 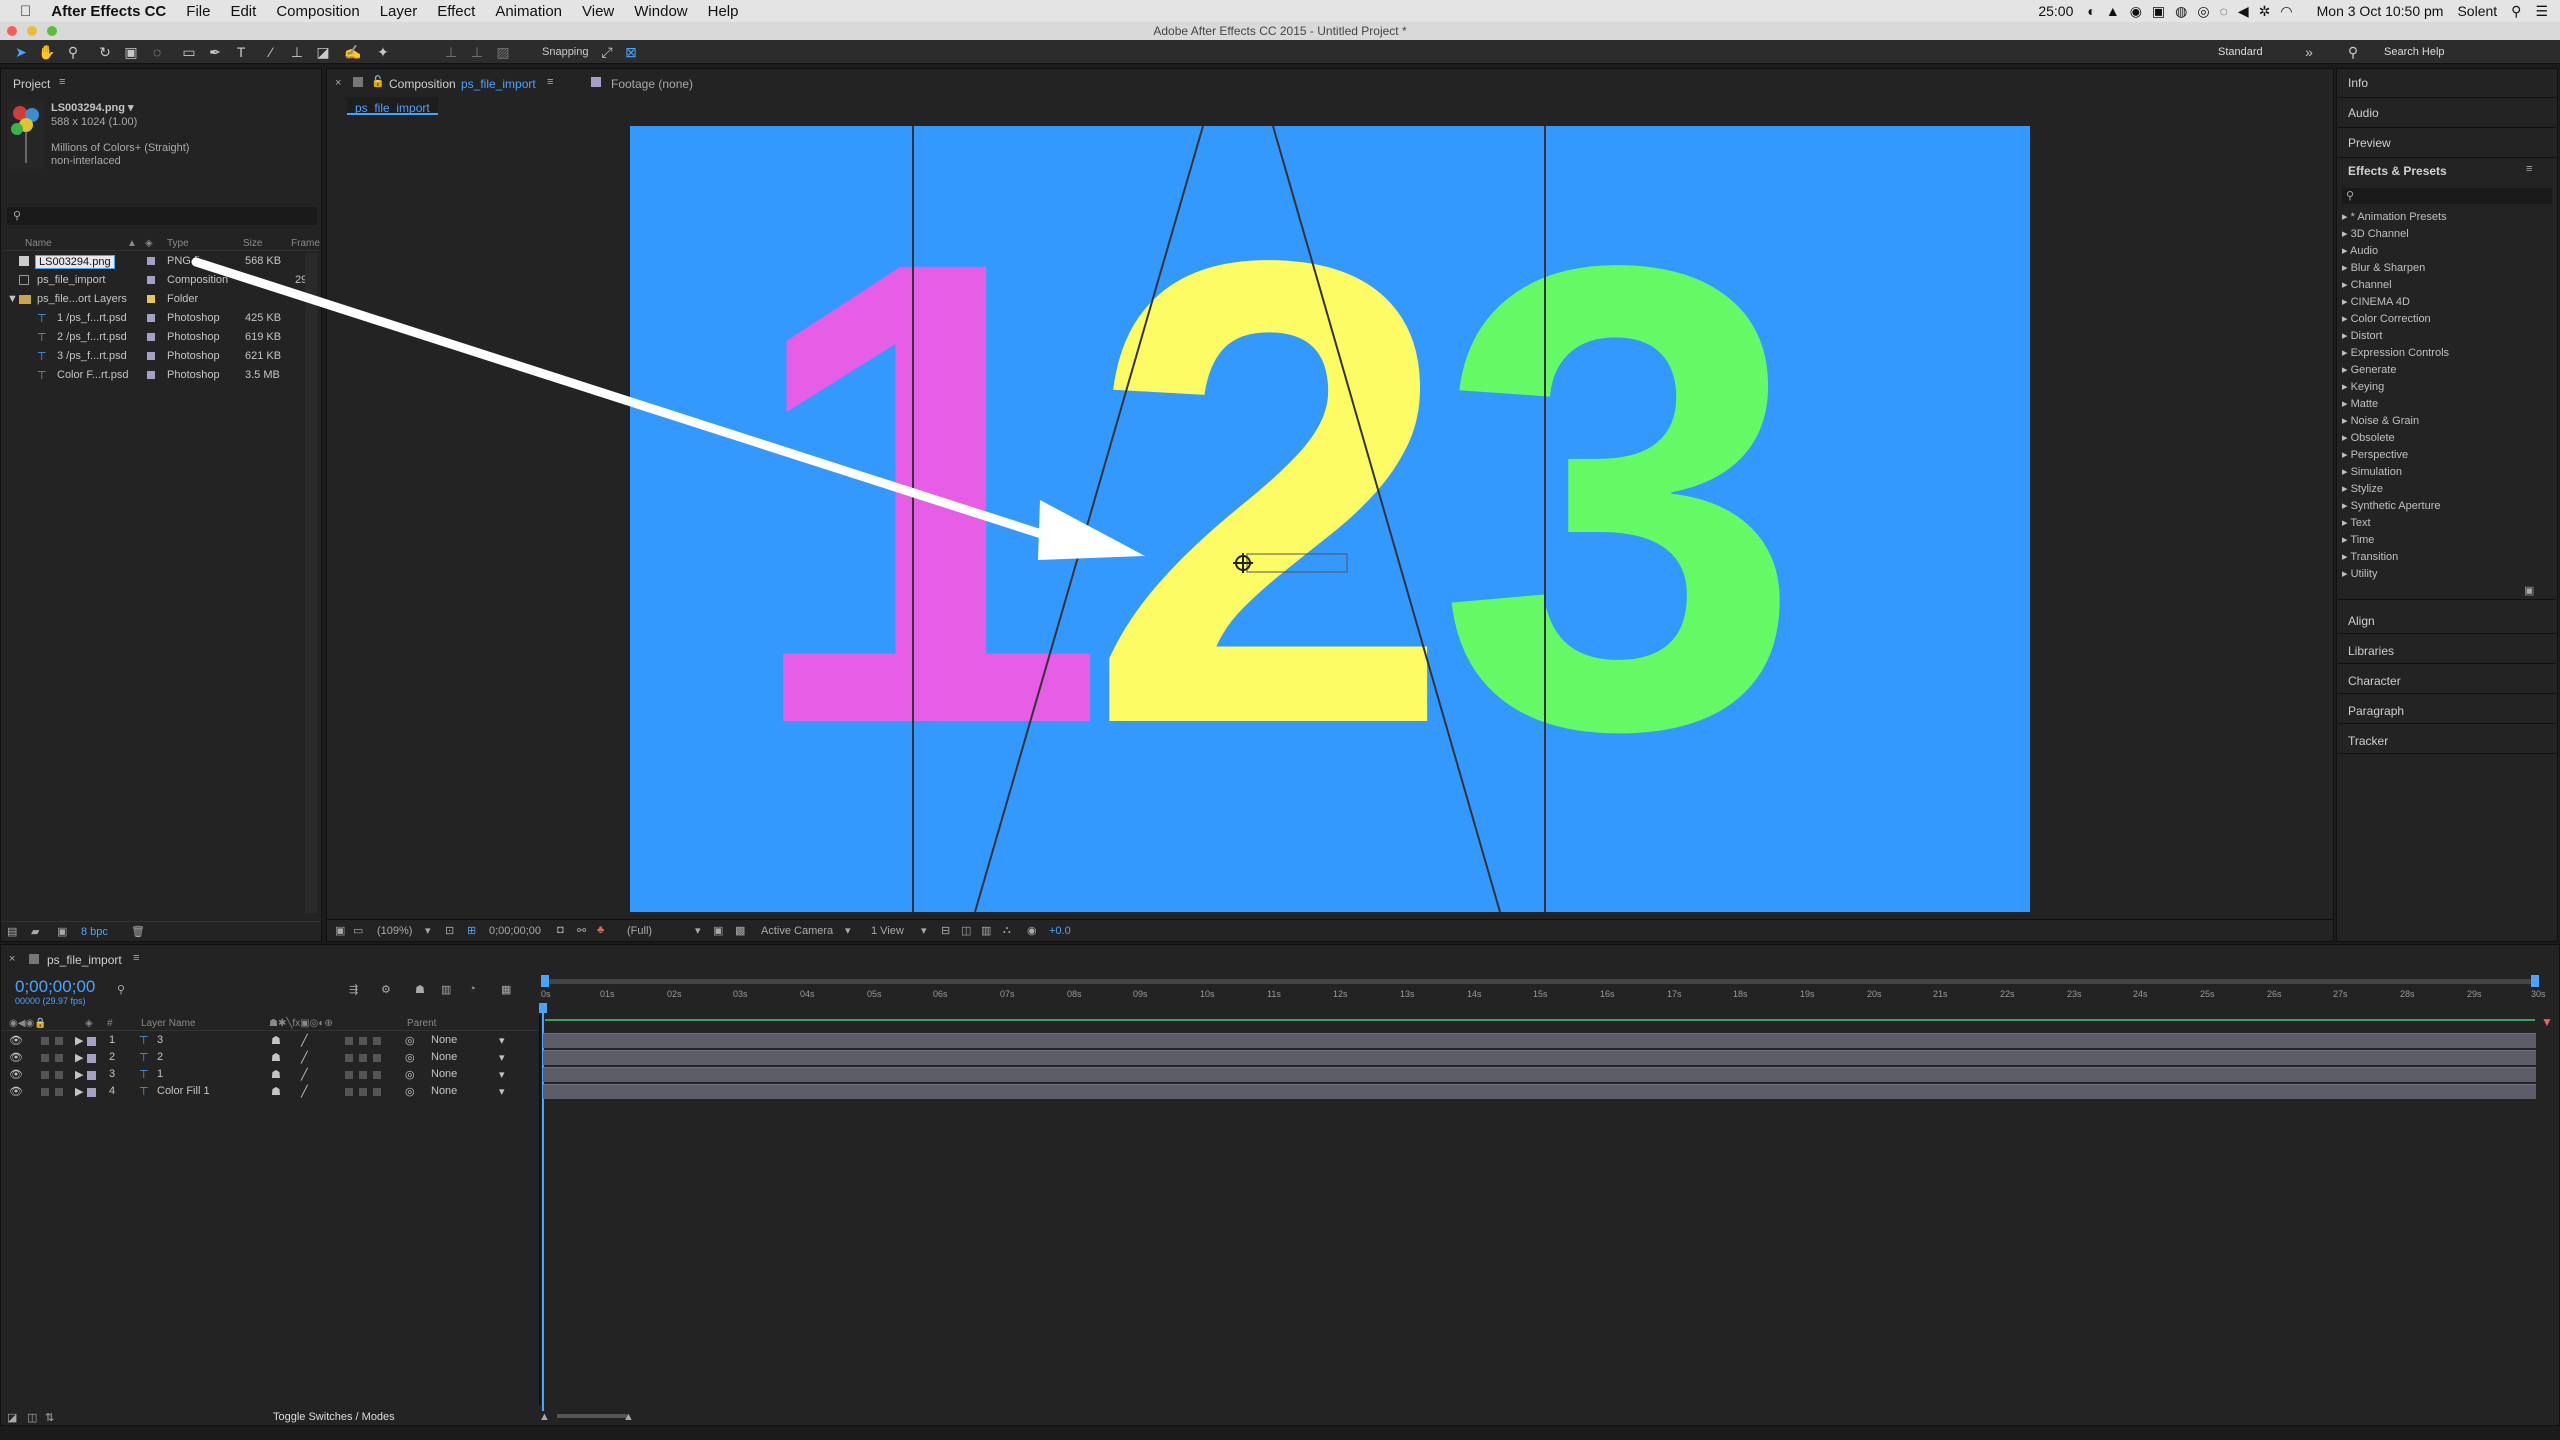 I want to click on work-area-end-handle, so click(x=2535, y=981).